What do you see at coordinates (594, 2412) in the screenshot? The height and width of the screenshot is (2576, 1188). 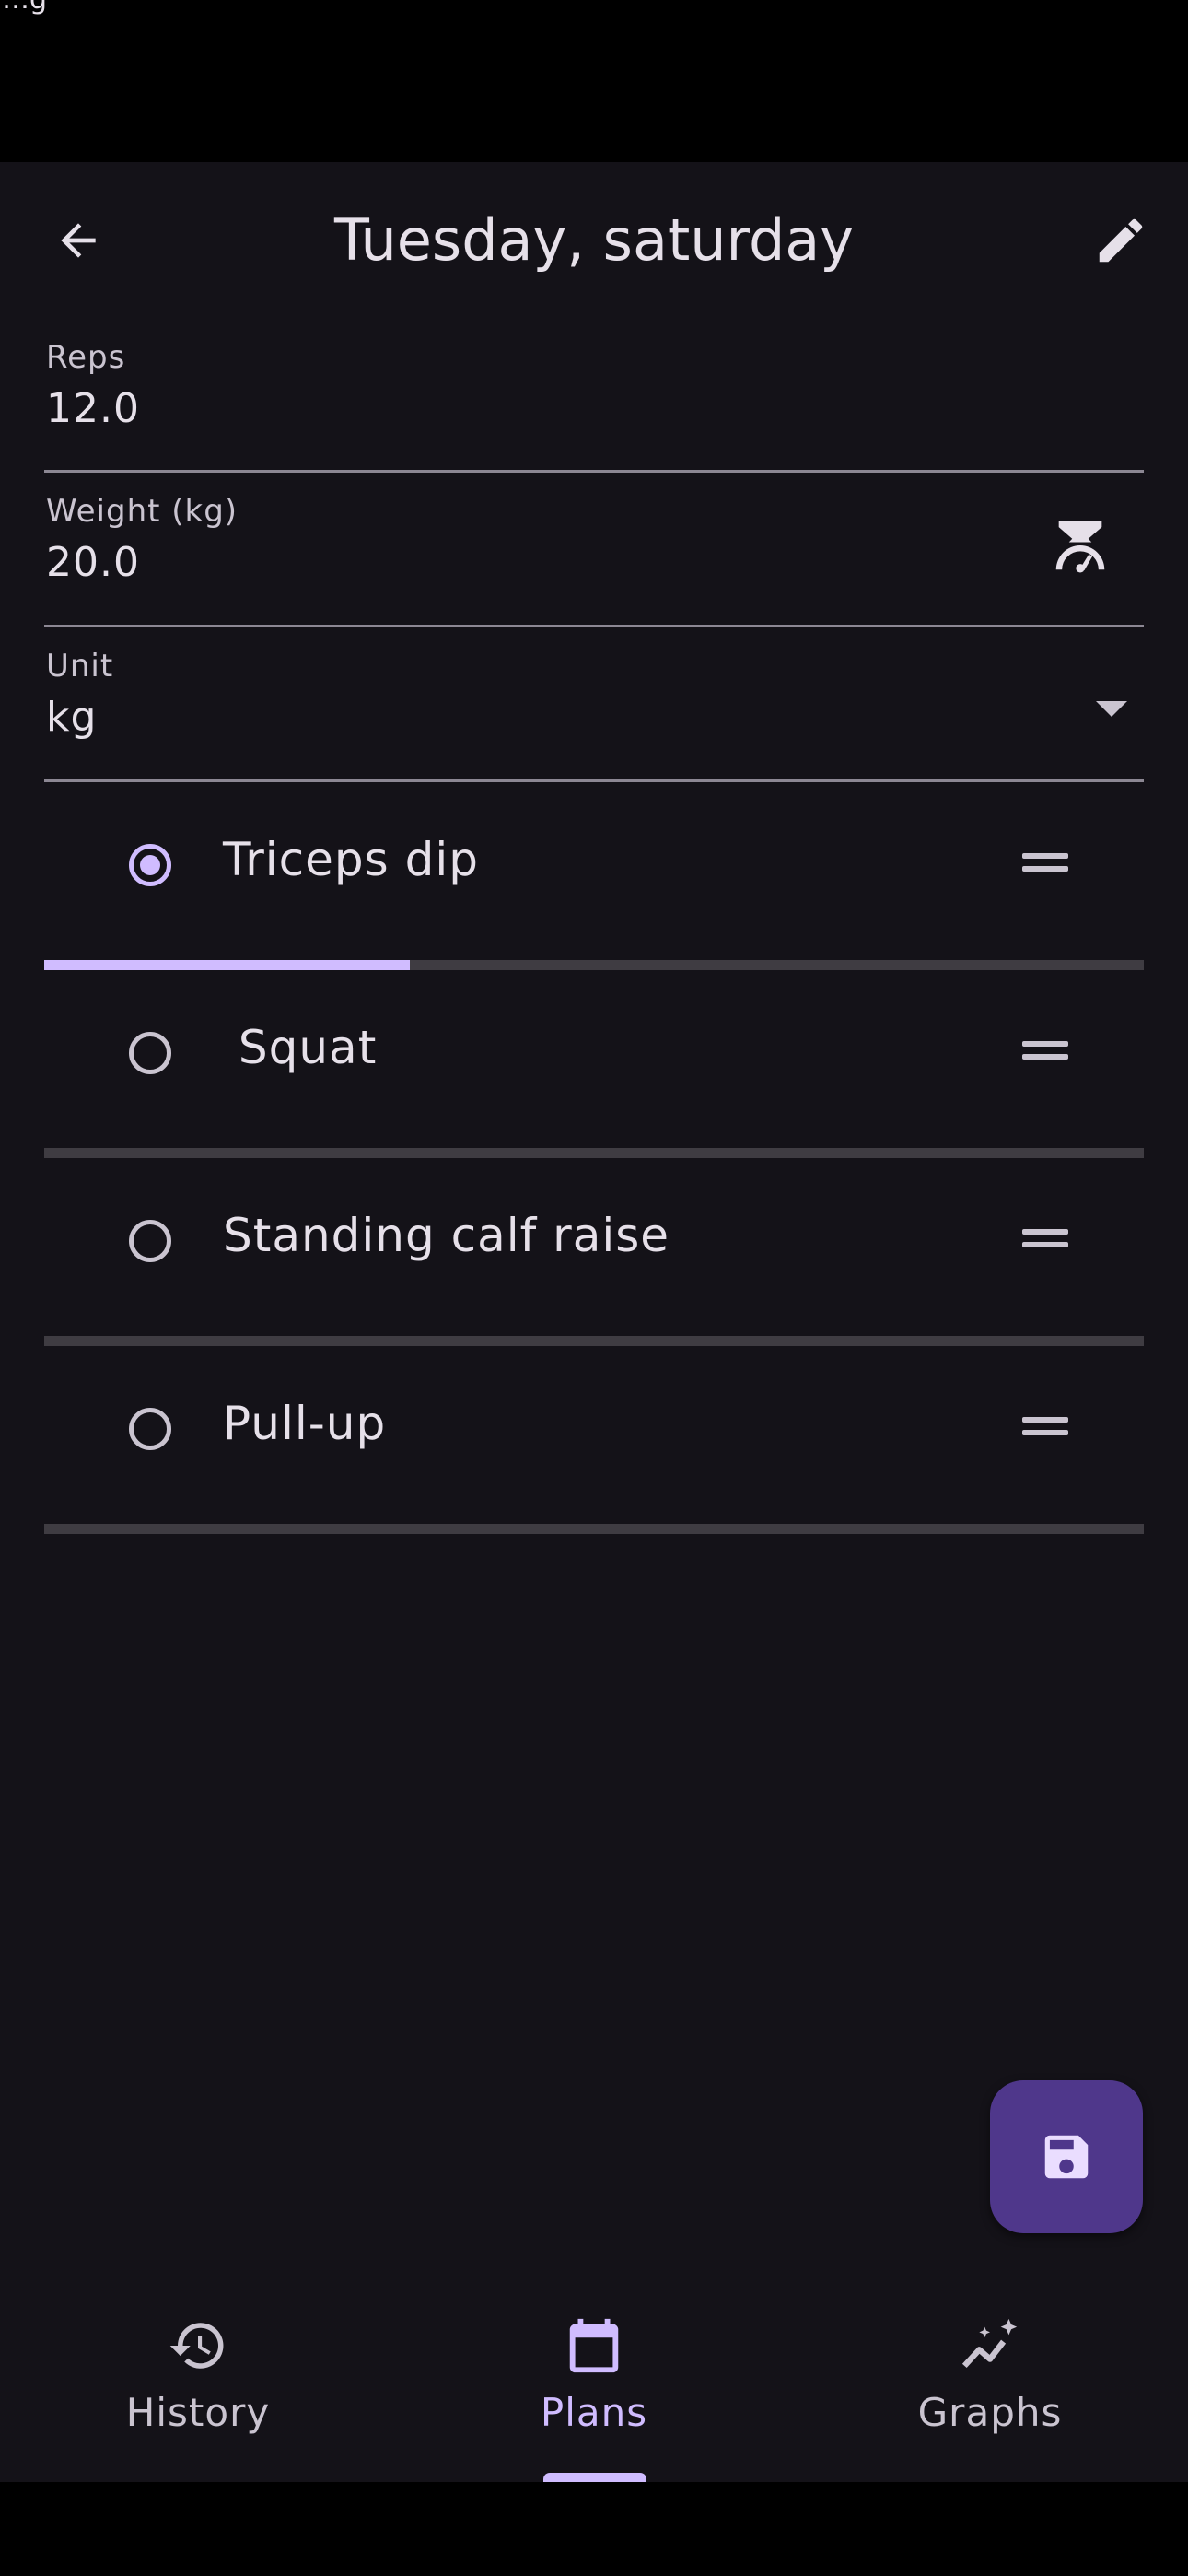 I see `nav-label: Plans` at bounding box center [594, 2412].